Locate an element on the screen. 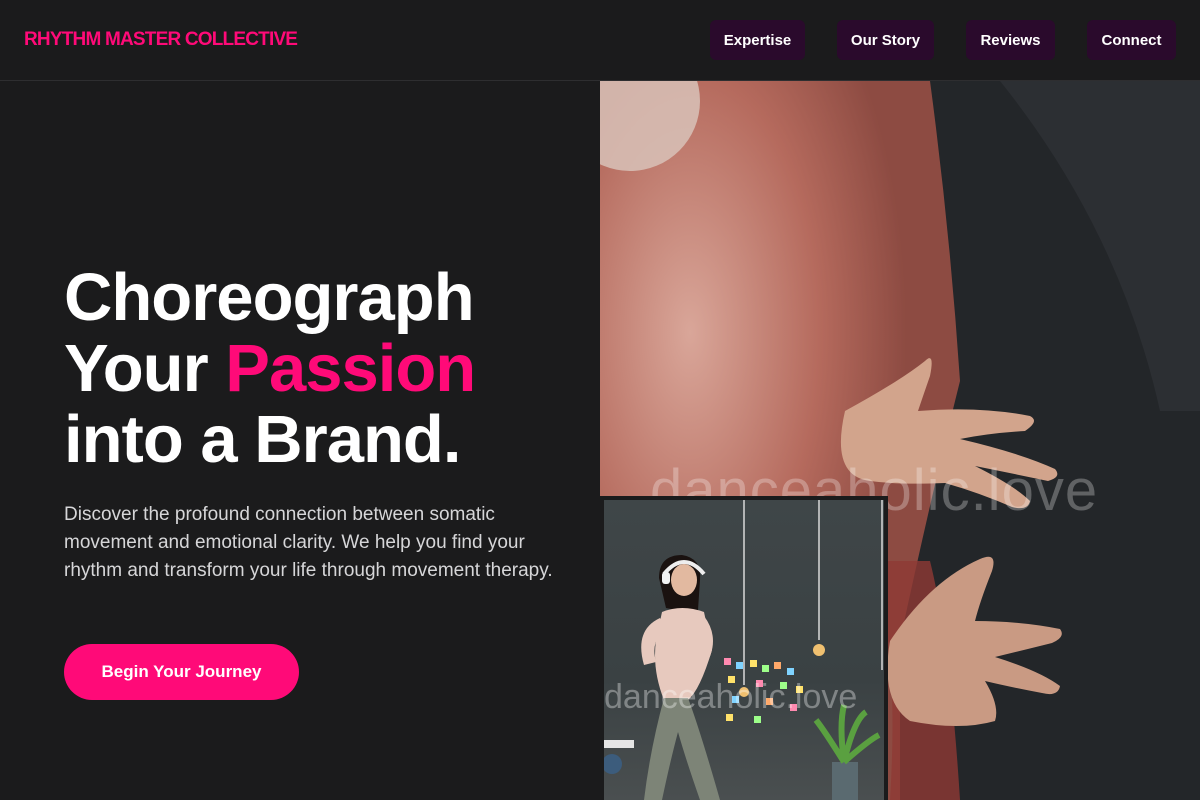 The height and width of the screenshot is (800, 1200). begin-journey-button: Begin Your Journey is located at coordinates (181, 672).